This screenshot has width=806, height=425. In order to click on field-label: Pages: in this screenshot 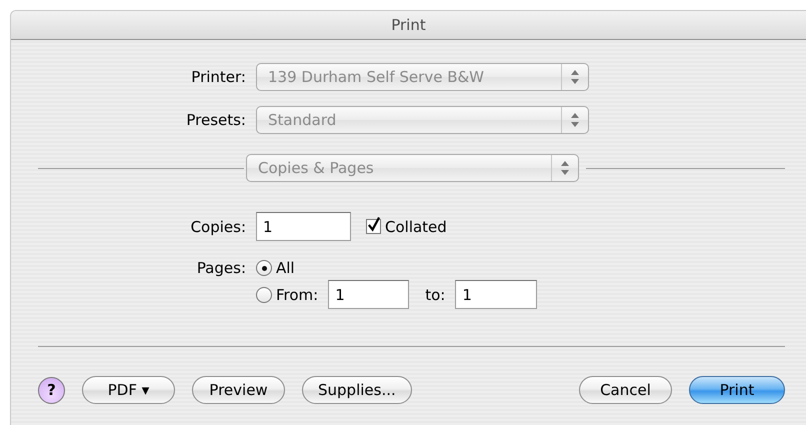, I will do `click(221, 268)`.